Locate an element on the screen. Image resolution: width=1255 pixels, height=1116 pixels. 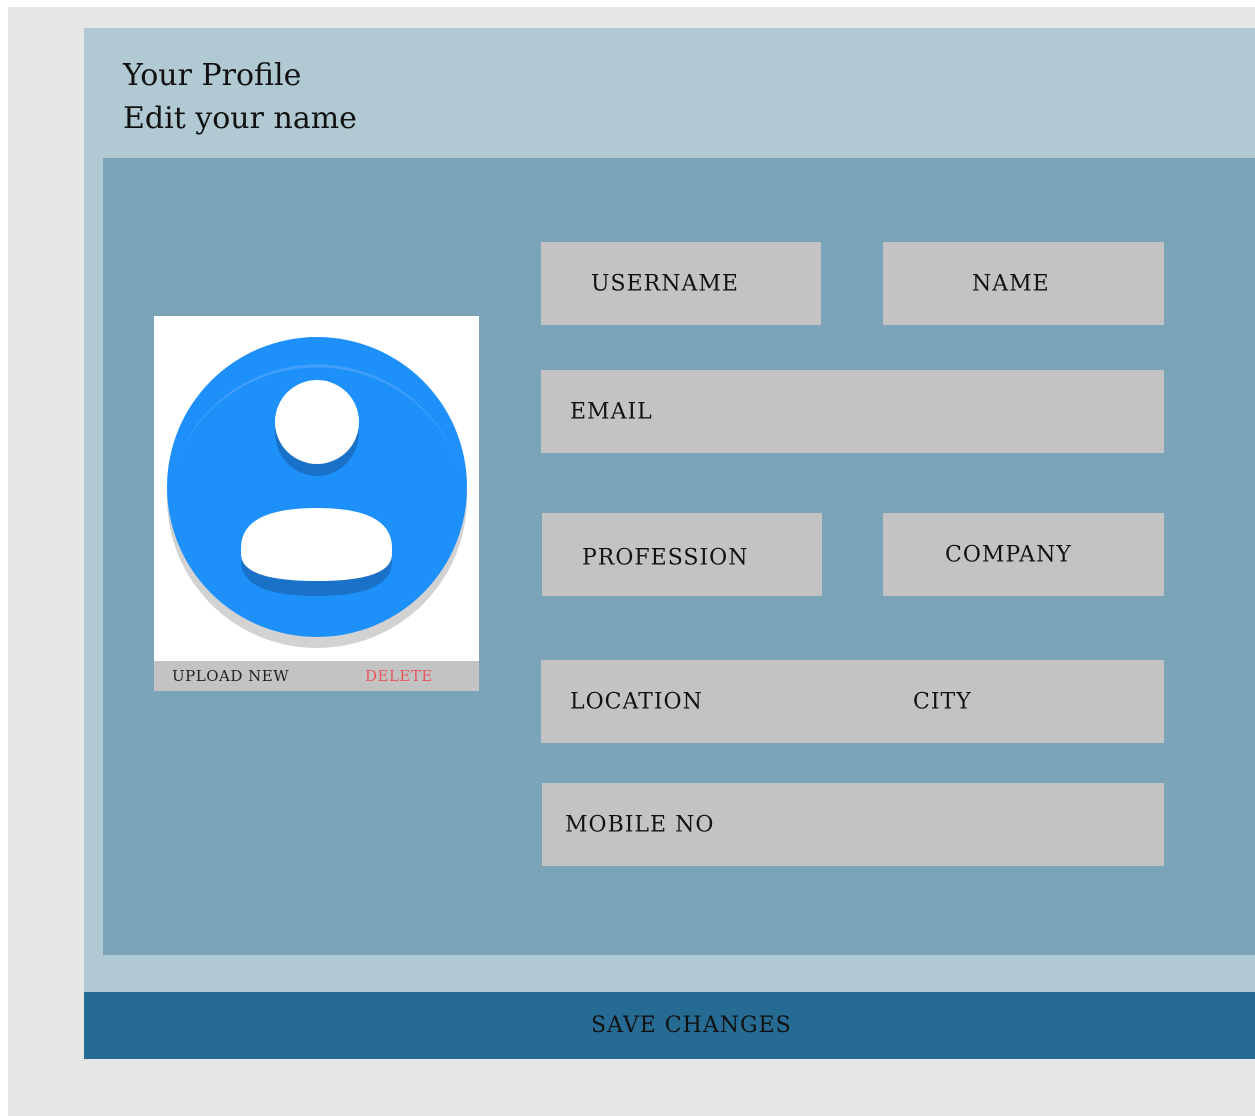
name-field-label: NAME is located at coordinates (1011, 283).